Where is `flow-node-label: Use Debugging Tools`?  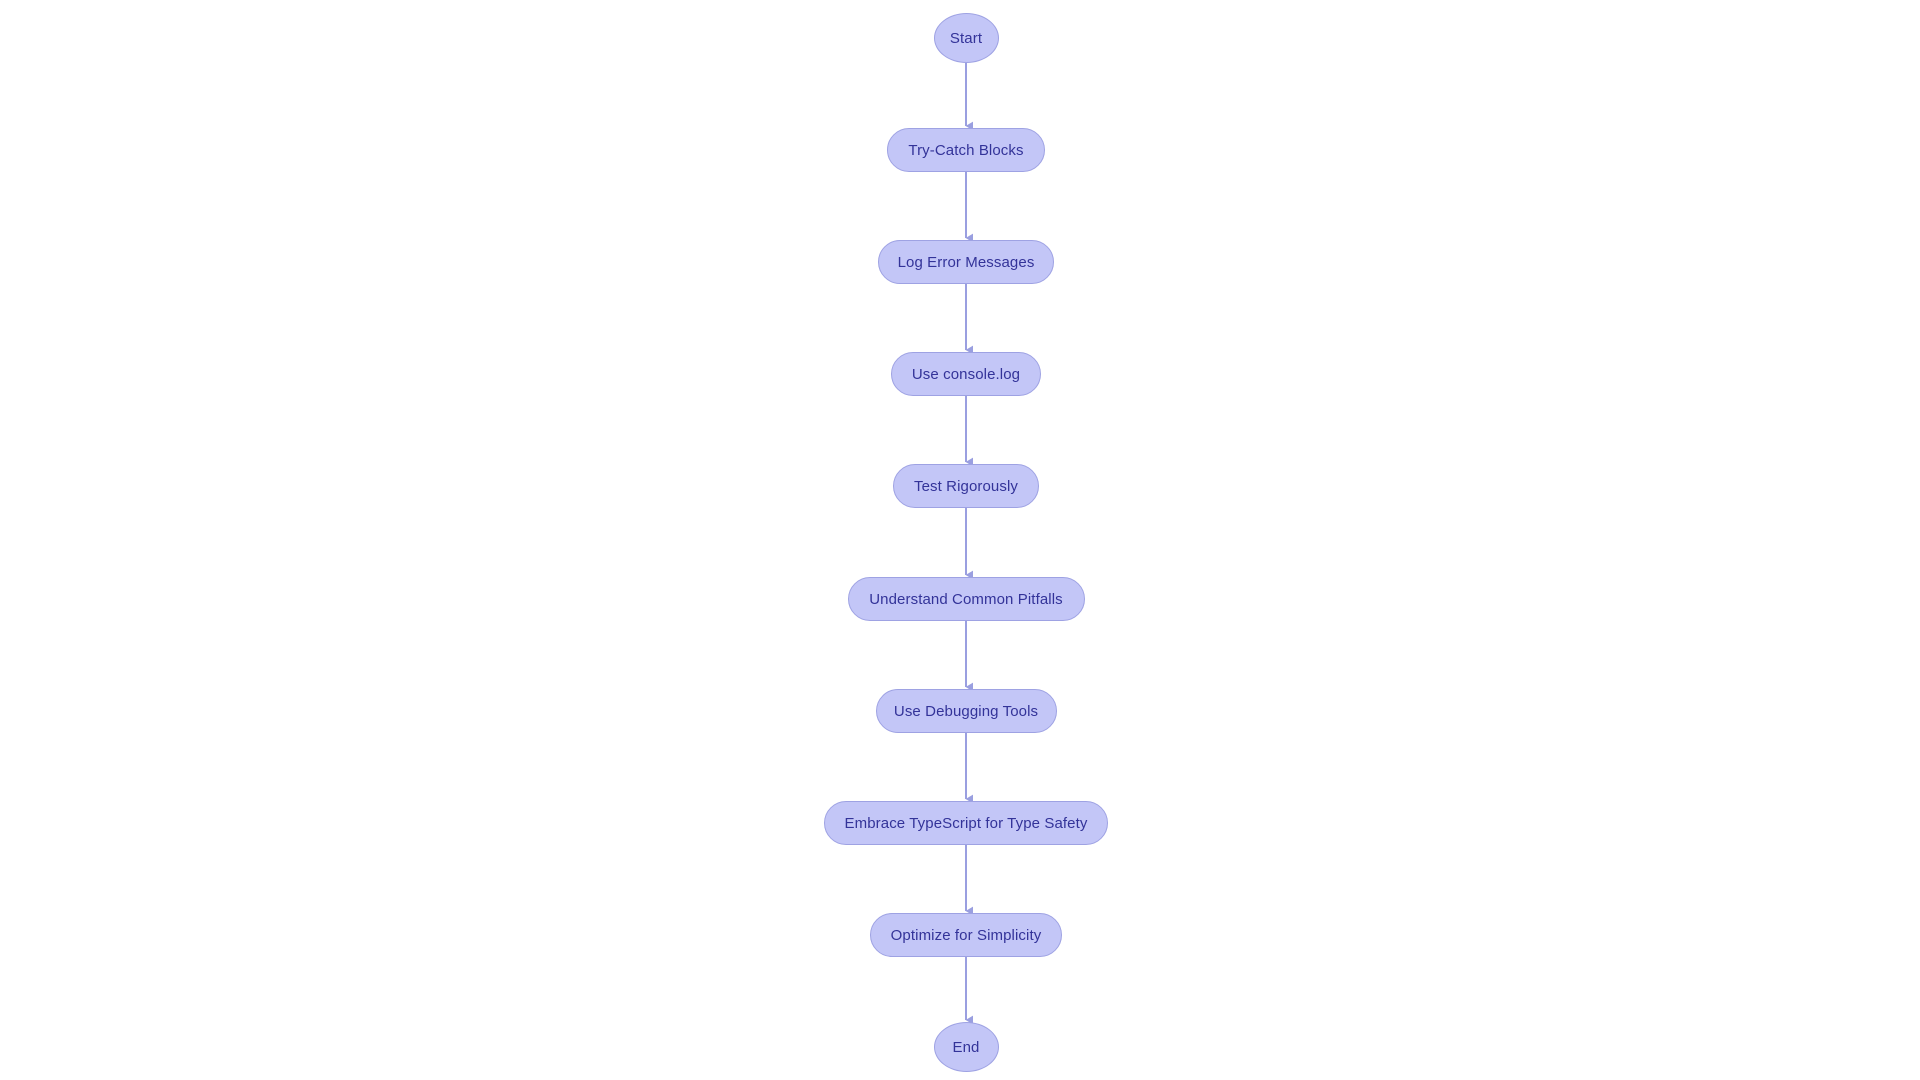 flow-node-label: Use Debugging Tools is located at coordinates (966, 711).